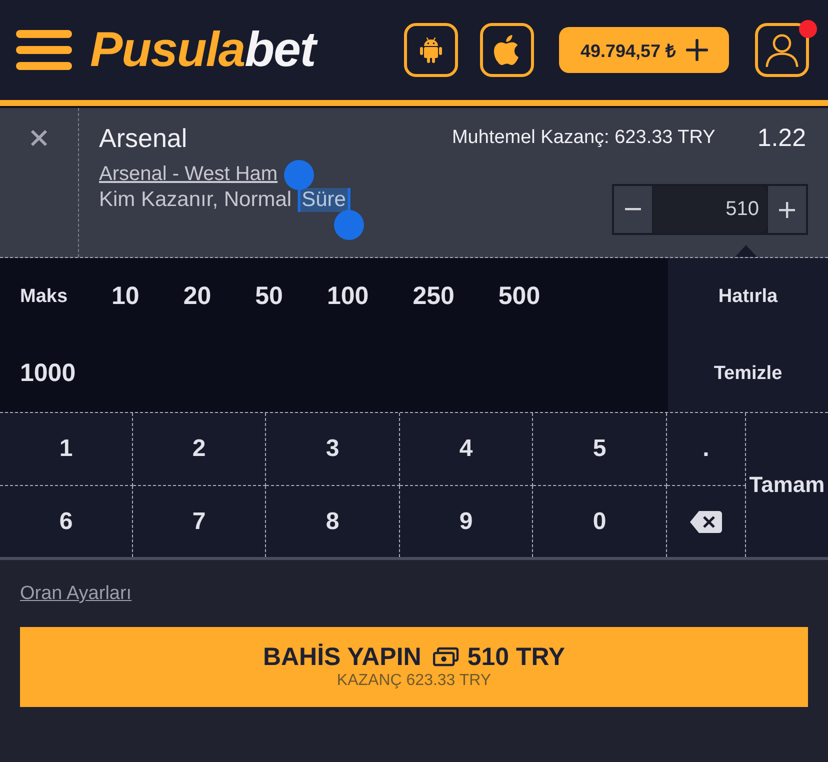 Image resolution: width=828 pixels, height=762 pixels. Describe the element at coordinates (446, 657) in the screenshot. I see `cash-icon` at that location.